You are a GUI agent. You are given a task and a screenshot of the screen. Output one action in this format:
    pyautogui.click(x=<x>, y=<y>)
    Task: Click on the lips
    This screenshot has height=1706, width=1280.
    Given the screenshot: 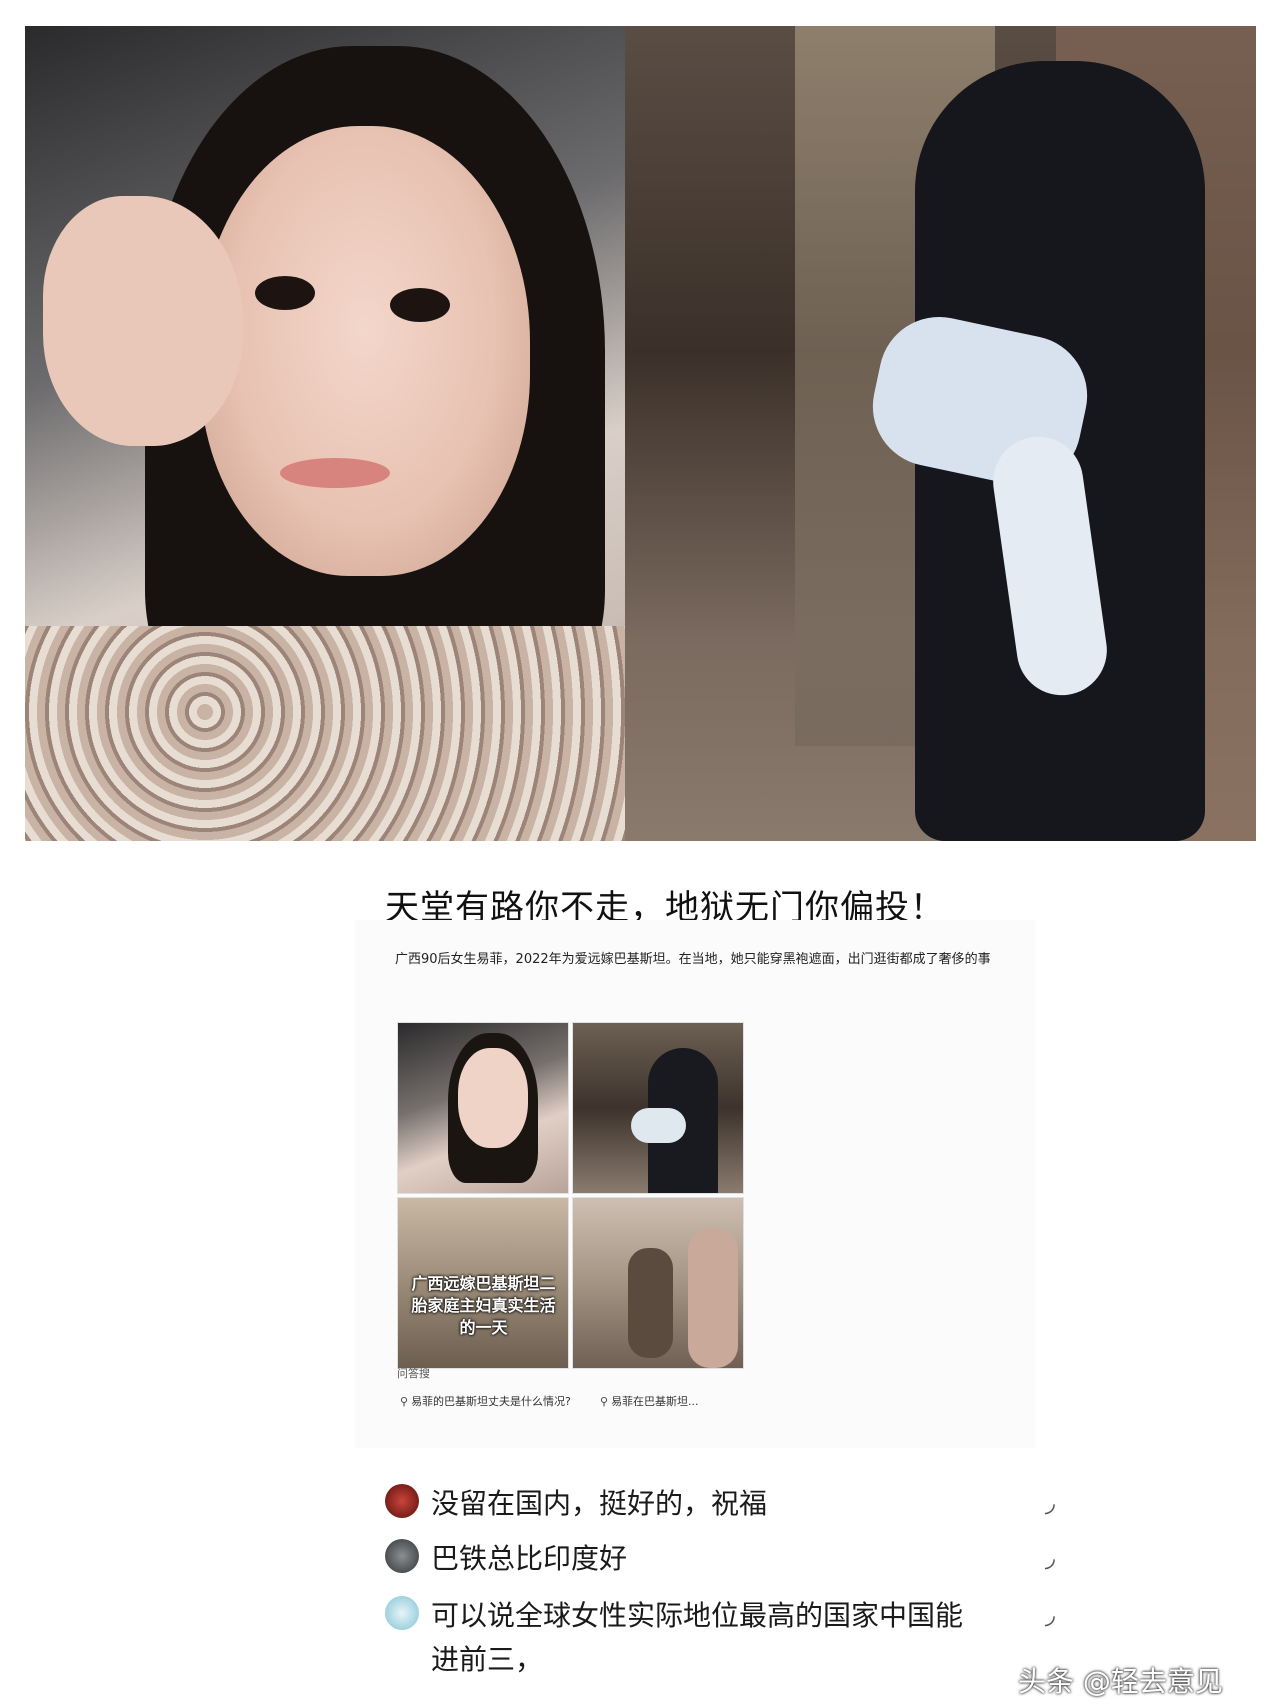 What is the action you would take?
    pyautogui.click(x=335, y=473)
    